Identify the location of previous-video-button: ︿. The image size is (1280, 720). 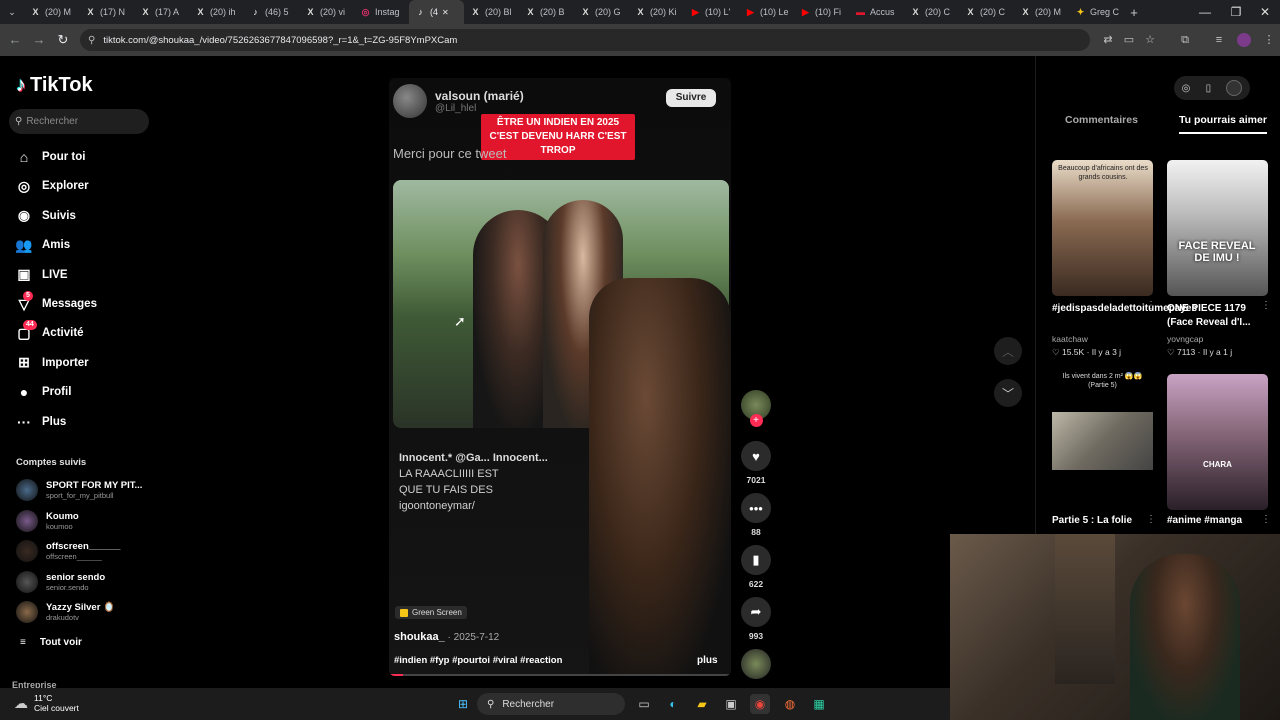
(1008, 351).